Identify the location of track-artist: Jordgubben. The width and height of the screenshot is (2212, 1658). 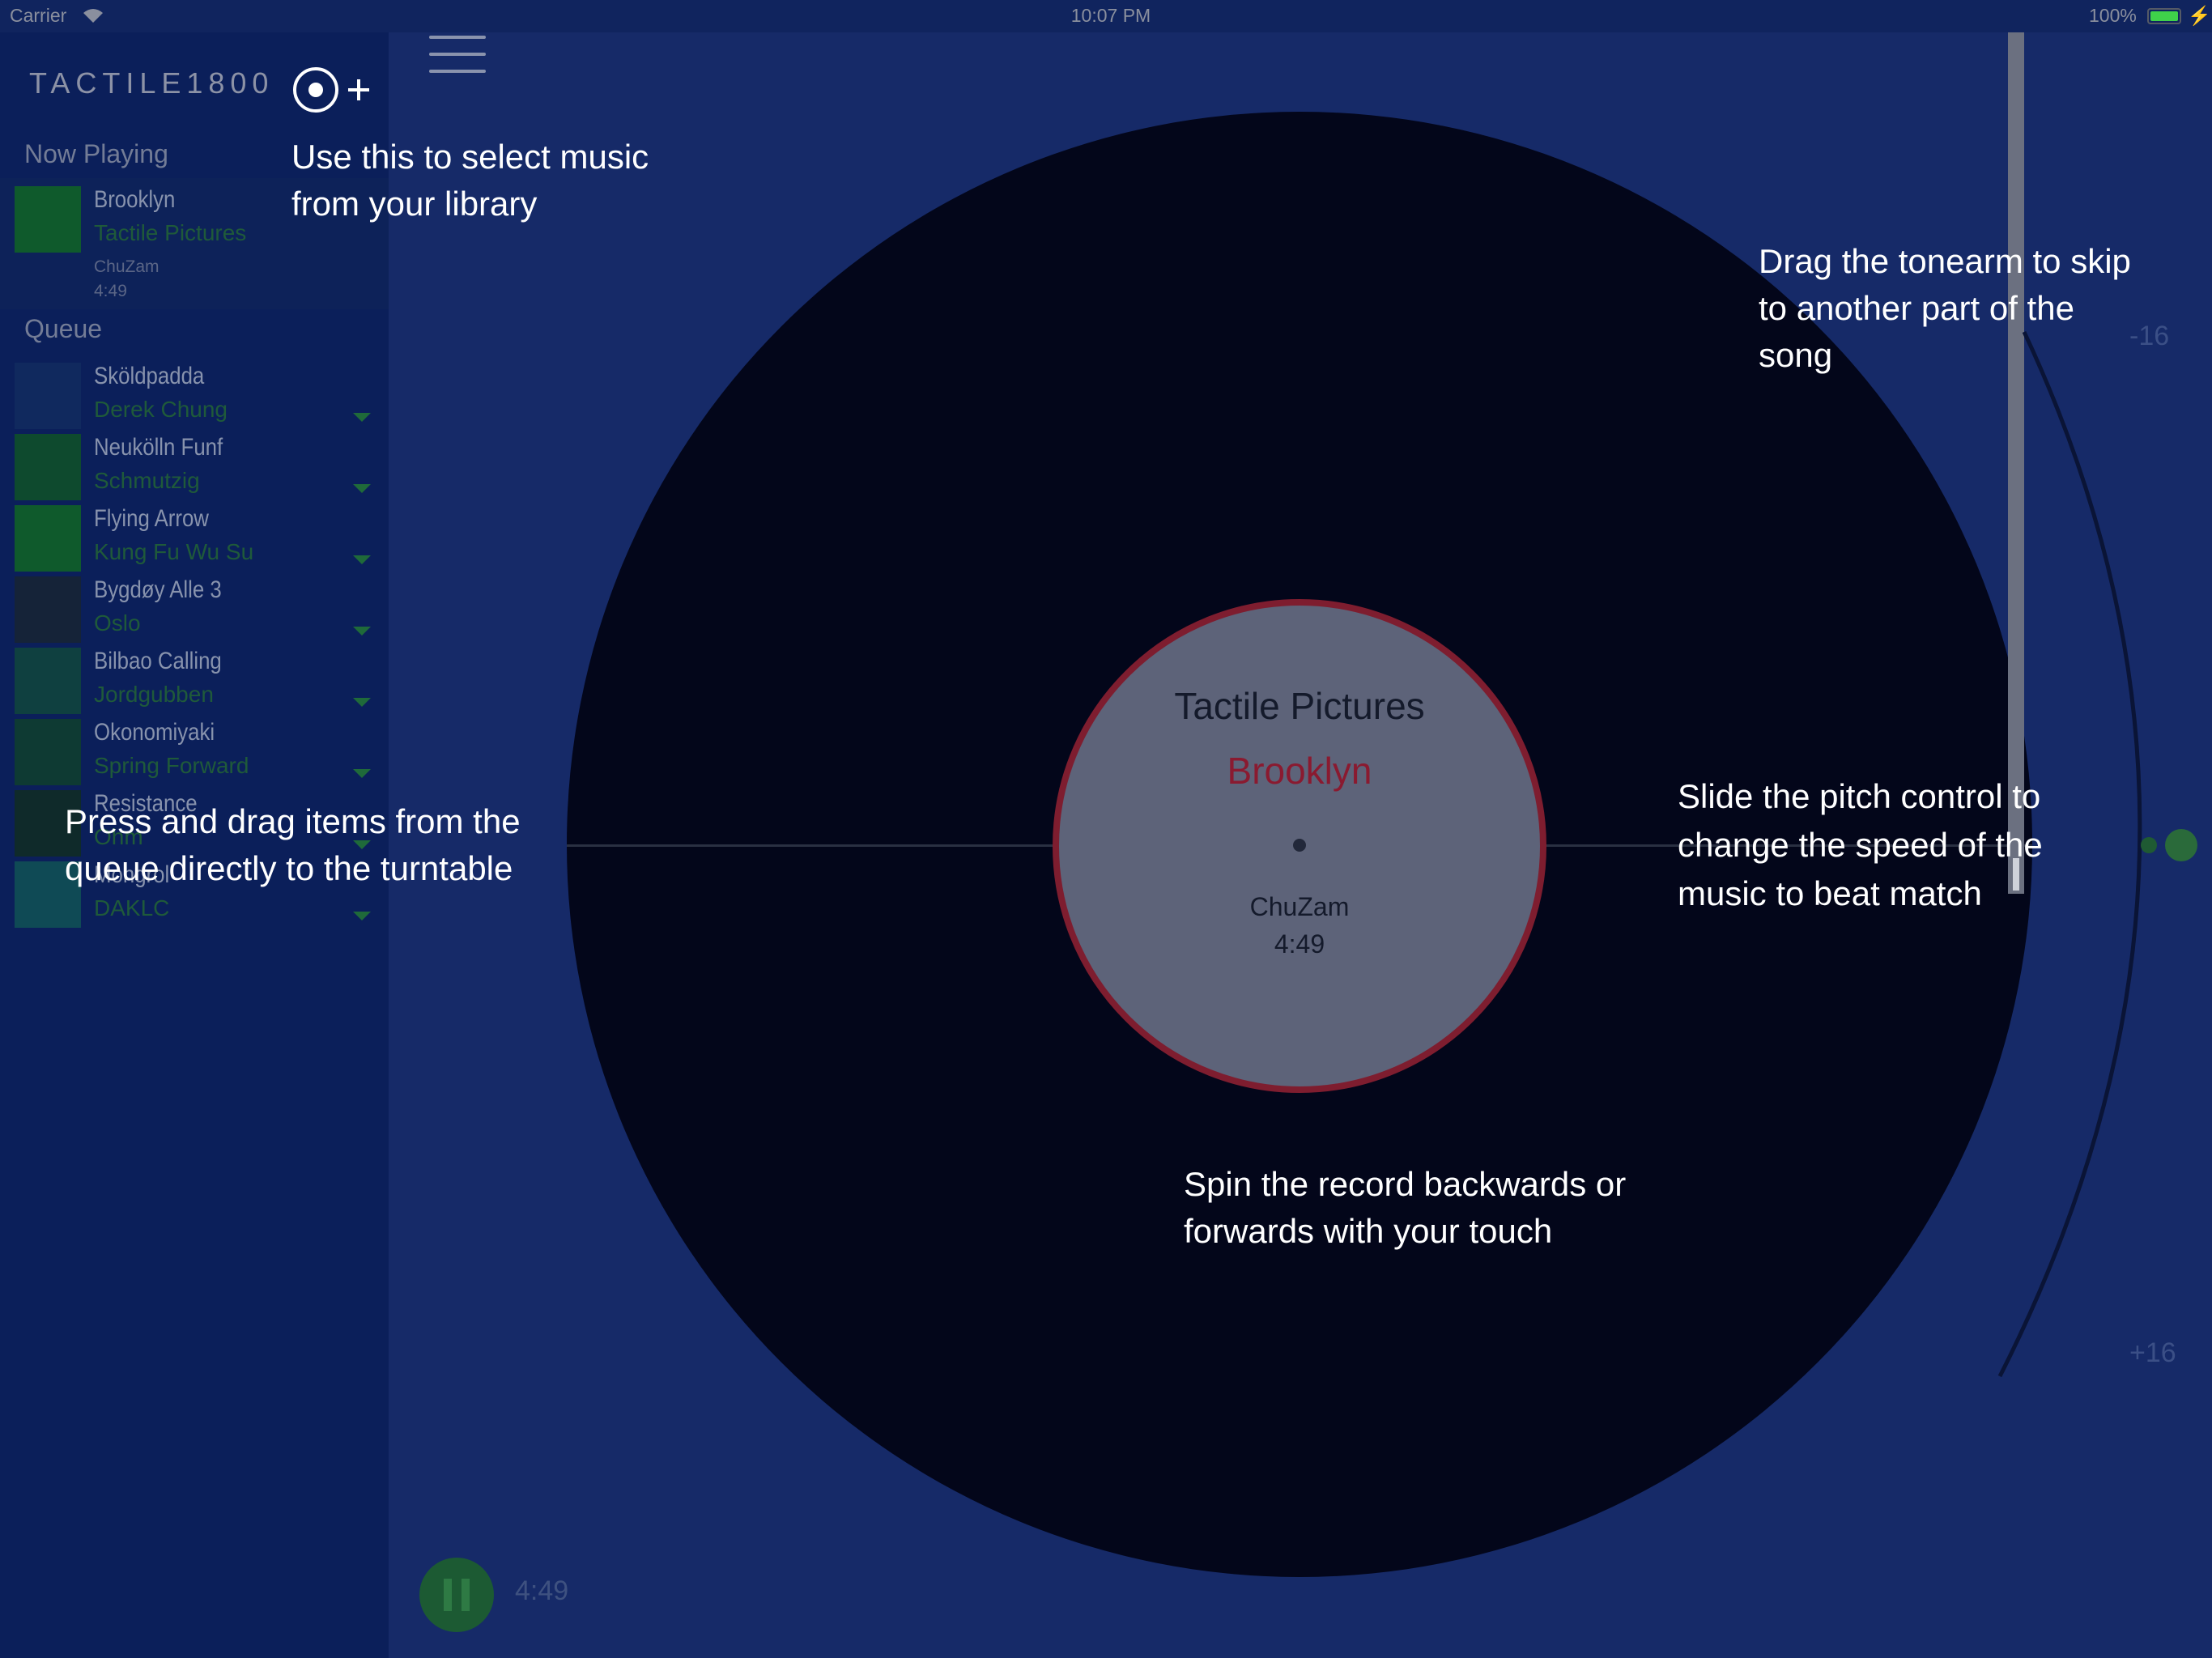
(154, 694).